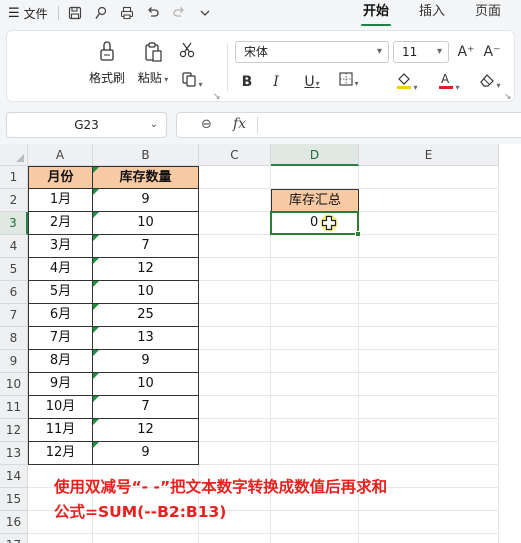 Image resolution: width=521 pixels, height=543 pixels. Describe the element at coordinates (315, 200) in the screenshot. I see `cell-d2: 库存汇总` at that location.